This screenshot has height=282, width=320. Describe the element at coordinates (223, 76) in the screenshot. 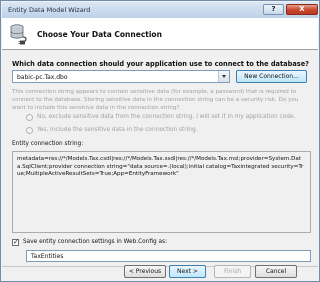

I see `chevron-down-icon` at that location.